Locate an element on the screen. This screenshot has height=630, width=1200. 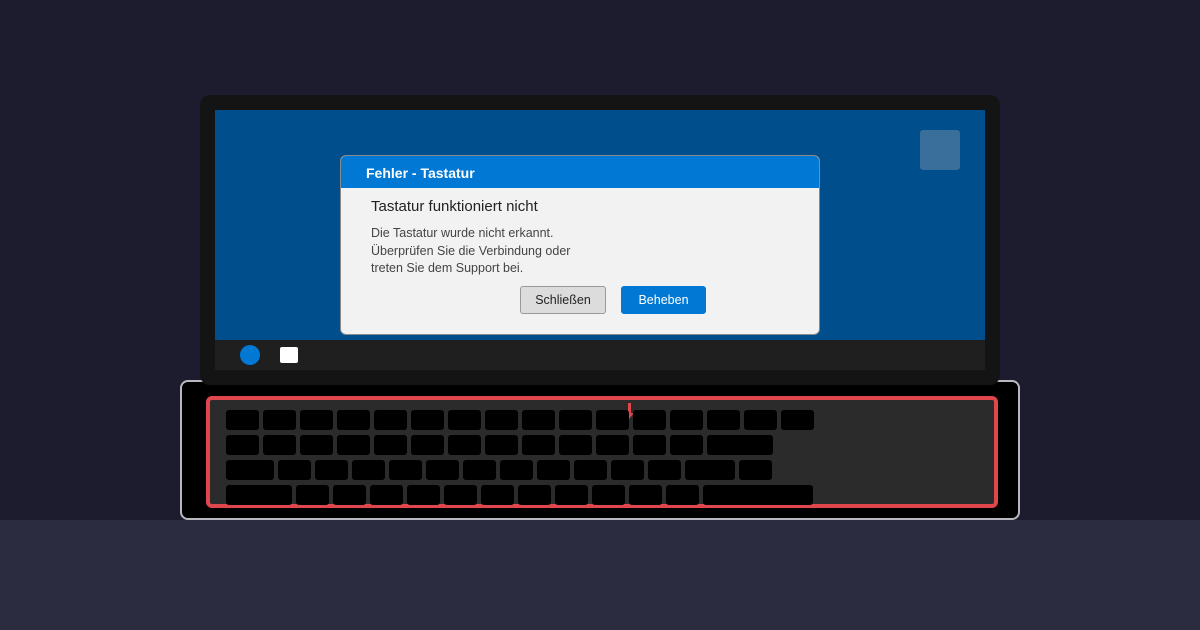
dialog-message-line: Überprüfen Sie die Verbindung oder is located at coordinates (471, 250).